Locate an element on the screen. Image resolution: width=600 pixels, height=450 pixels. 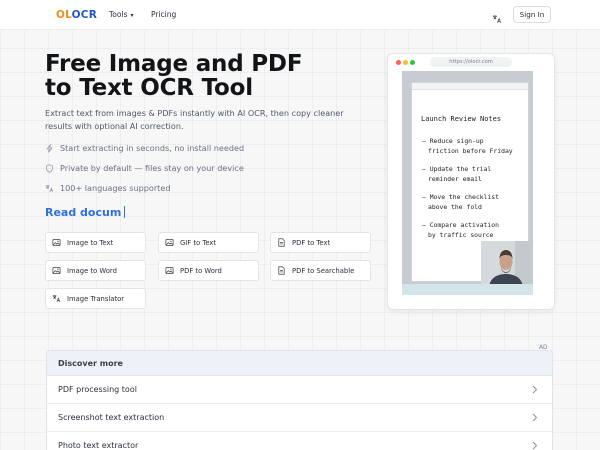
tool-gif-to-text: GIF to Text is located at coordinates (208, 242).